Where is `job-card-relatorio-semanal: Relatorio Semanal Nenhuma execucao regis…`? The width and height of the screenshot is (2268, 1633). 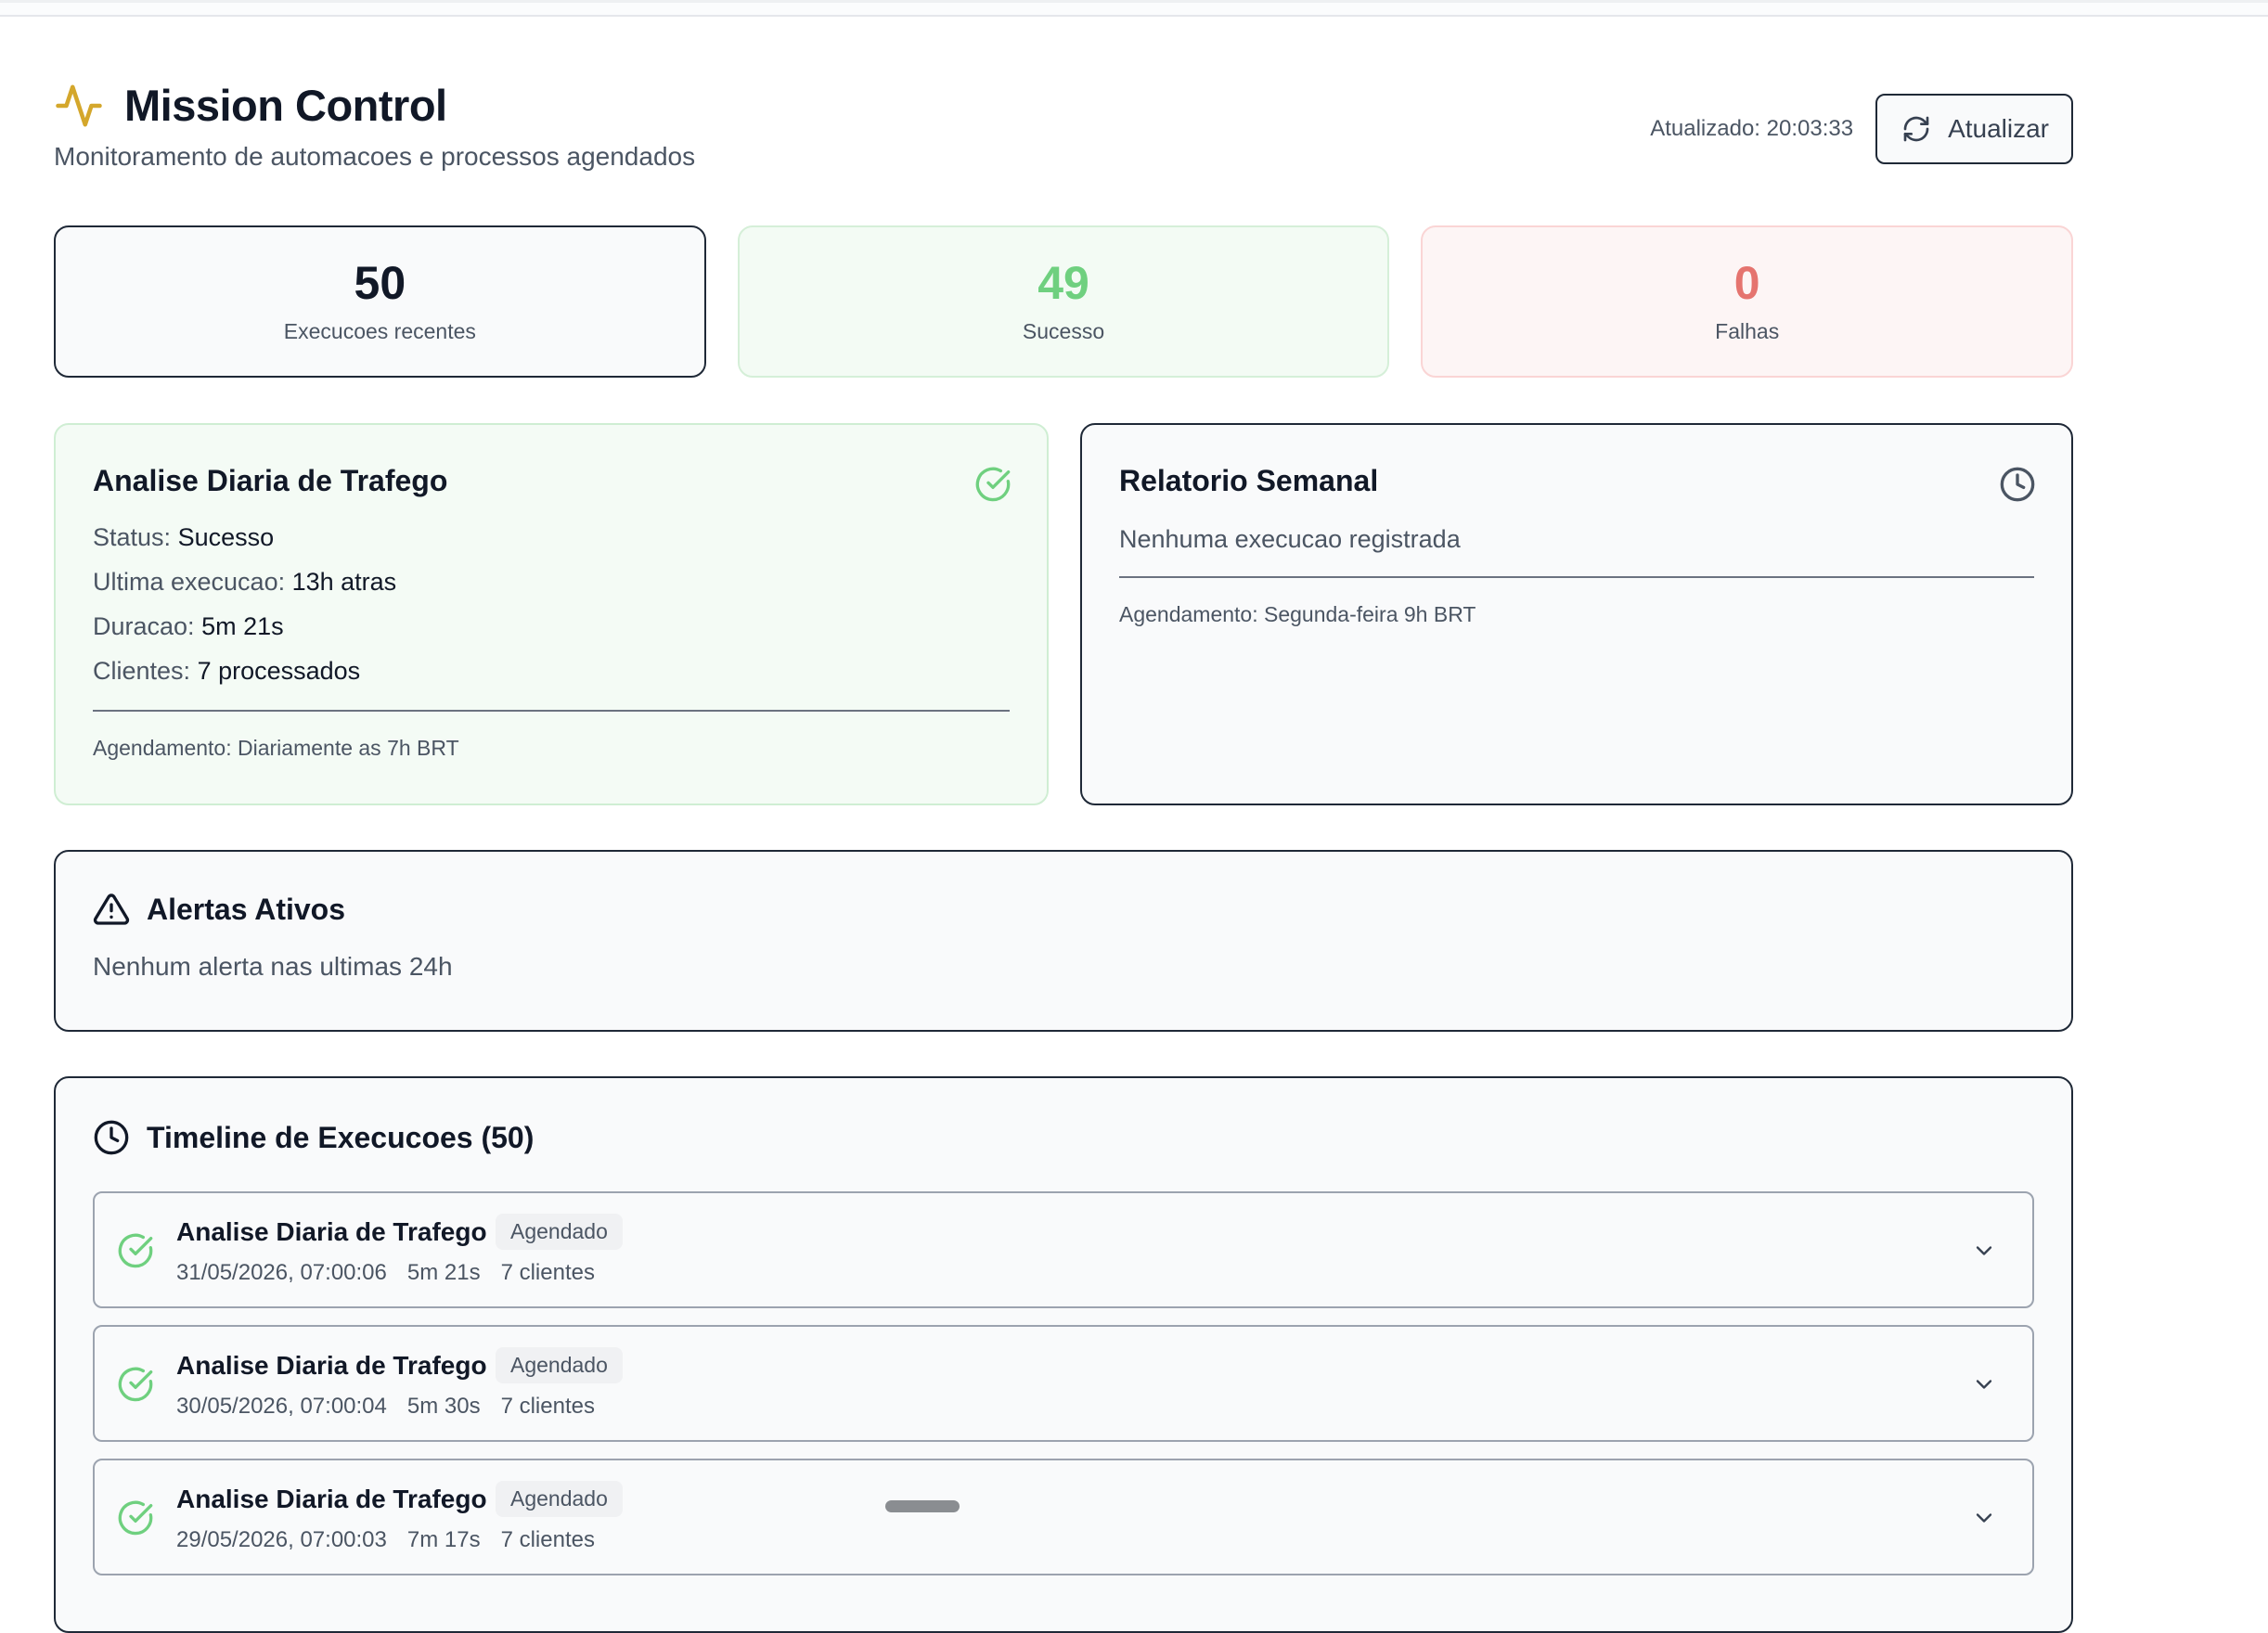 job-card-relatorio-semanal: Relatorio Semanal Nenhuma execucao regis… is located at coordinates (1576, 614).